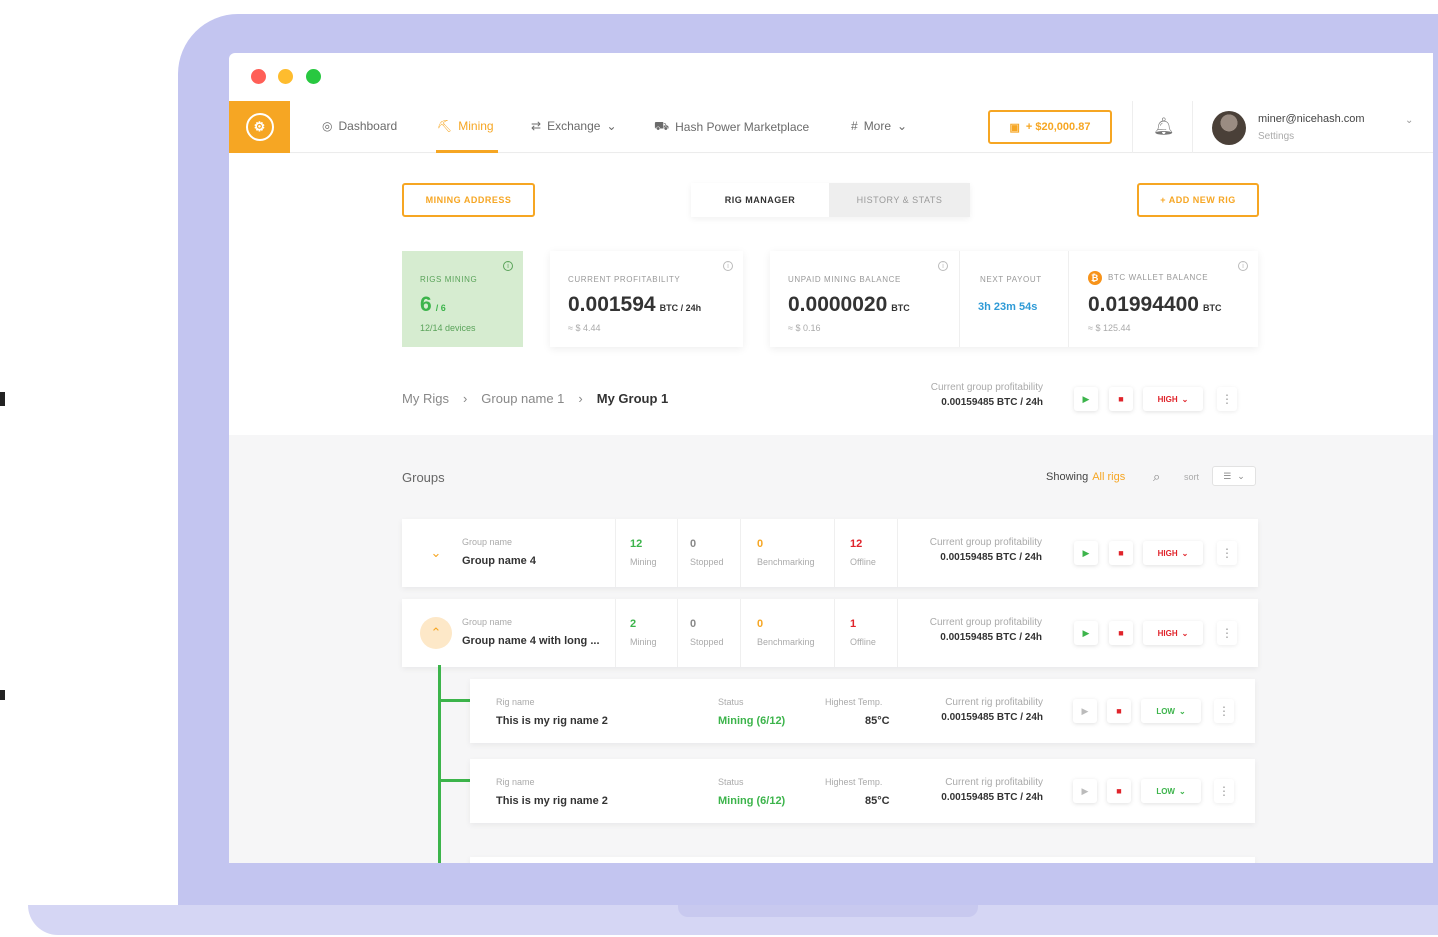 This screenshot has width=1438, height=937. What do you see at coordinates (1011, 279) in the screenshot?
I see `card-label: NEXT PAYOUT` at bounding box center [1011, 279].